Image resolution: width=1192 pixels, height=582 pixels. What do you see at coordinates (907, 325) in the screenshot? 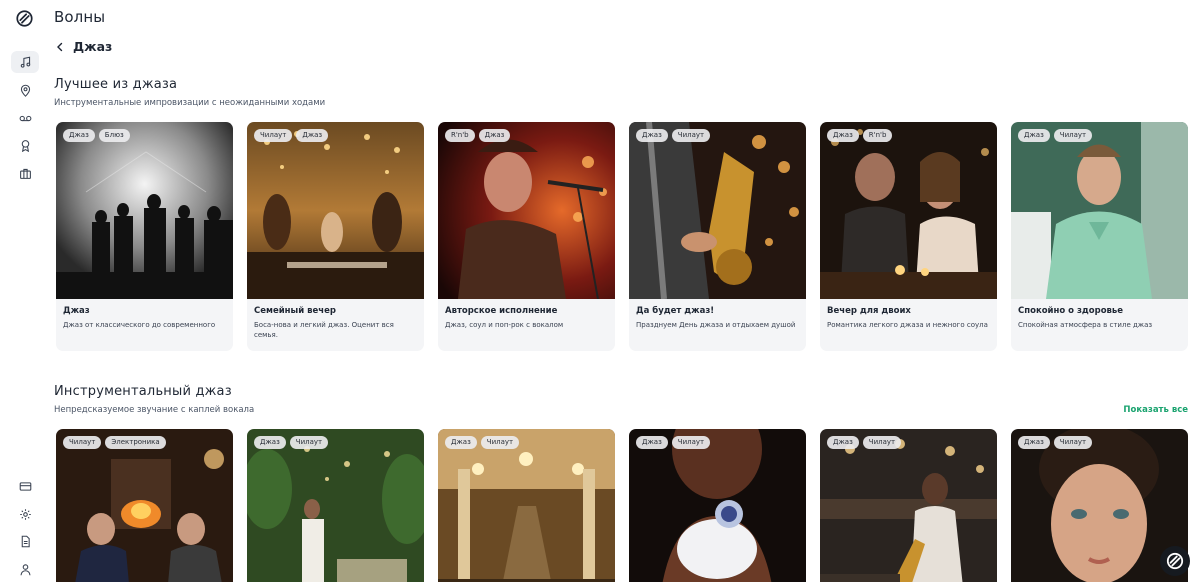
I see `card-description: Романтика легкого джаза и нежного соула` at bounding box center [907, 325].